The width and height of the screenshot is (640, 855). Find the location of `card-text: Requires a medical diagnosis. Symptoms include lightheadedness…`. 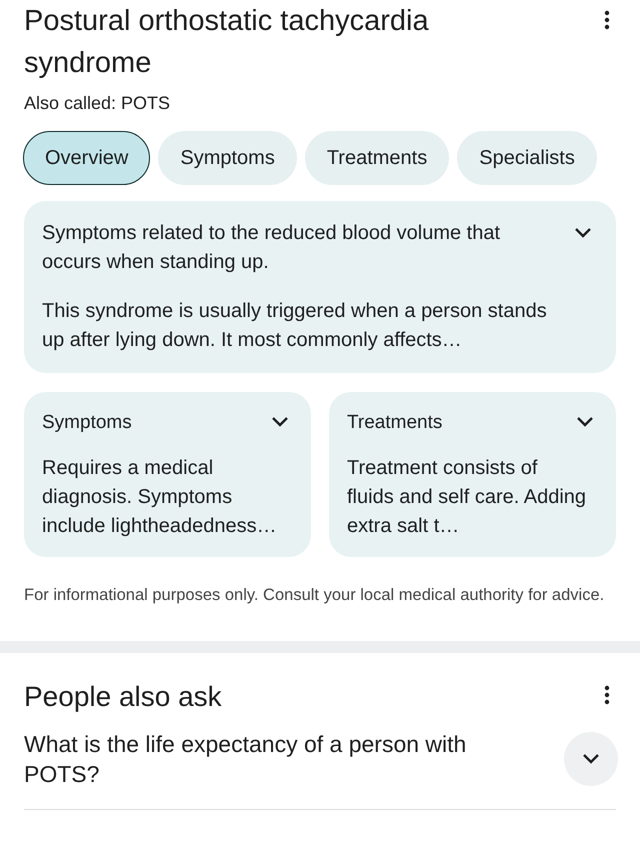

card-text: Requires a medical diagnosis. Symptoms include lightheadedness… is located at coordinates (160, 497).